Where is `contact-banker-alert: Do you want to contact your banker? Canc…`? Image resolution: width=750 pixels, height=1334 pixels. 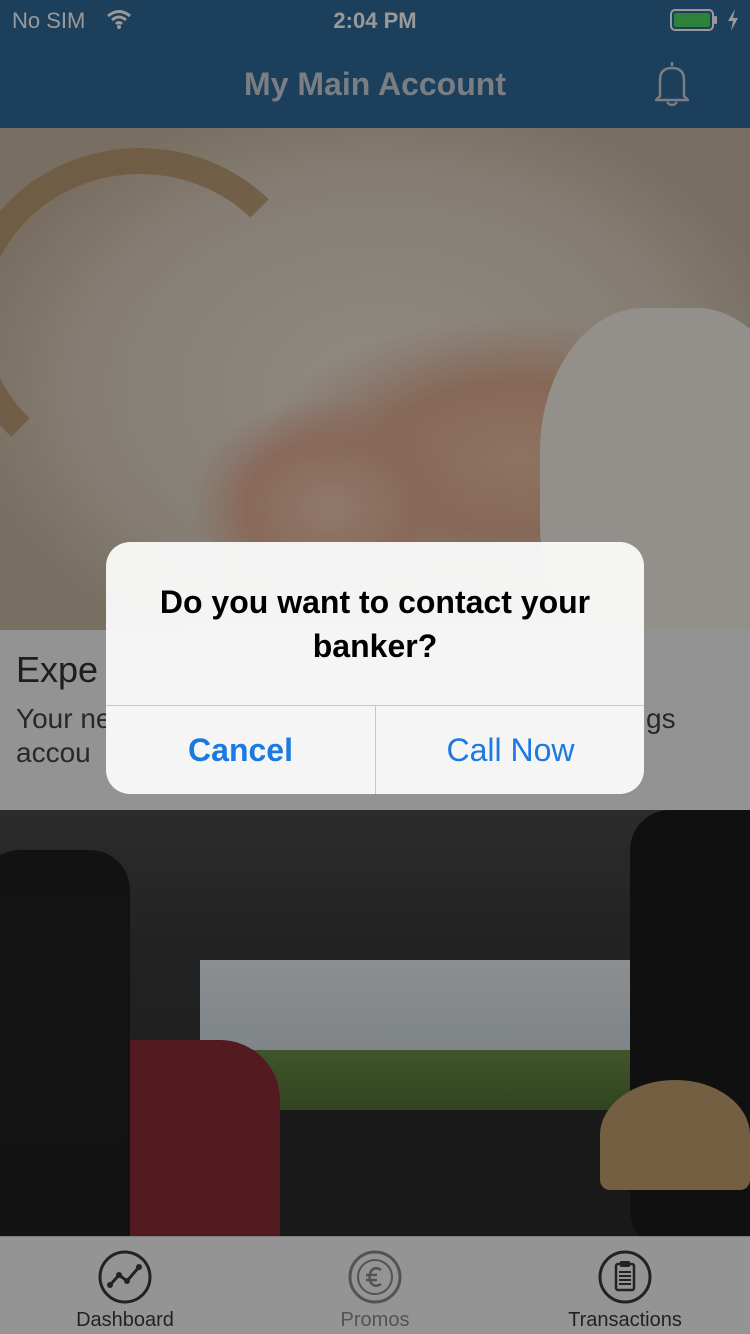 contact-banker-alert: Do you want to contact your banker? Canc… is located at coordinates (375, 668).